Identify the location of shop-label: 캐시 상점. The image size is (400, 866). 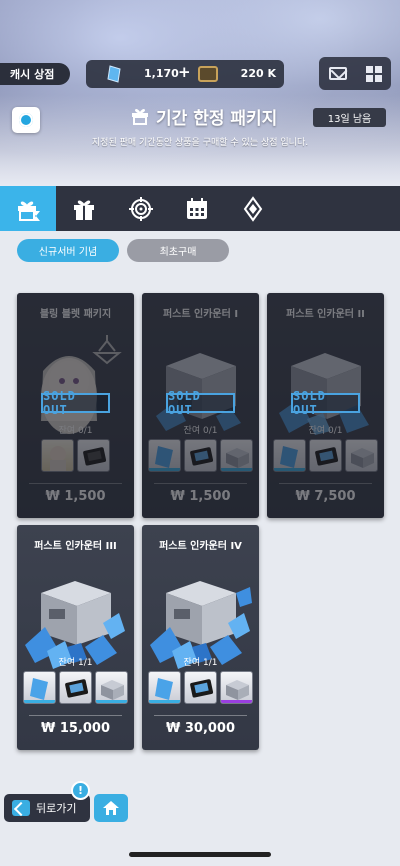
(35, 74).